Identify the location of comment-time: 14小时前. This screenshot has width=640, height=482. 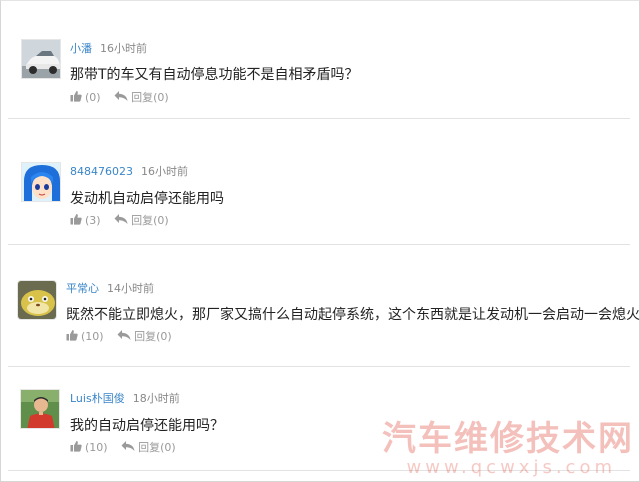
(130, 288).